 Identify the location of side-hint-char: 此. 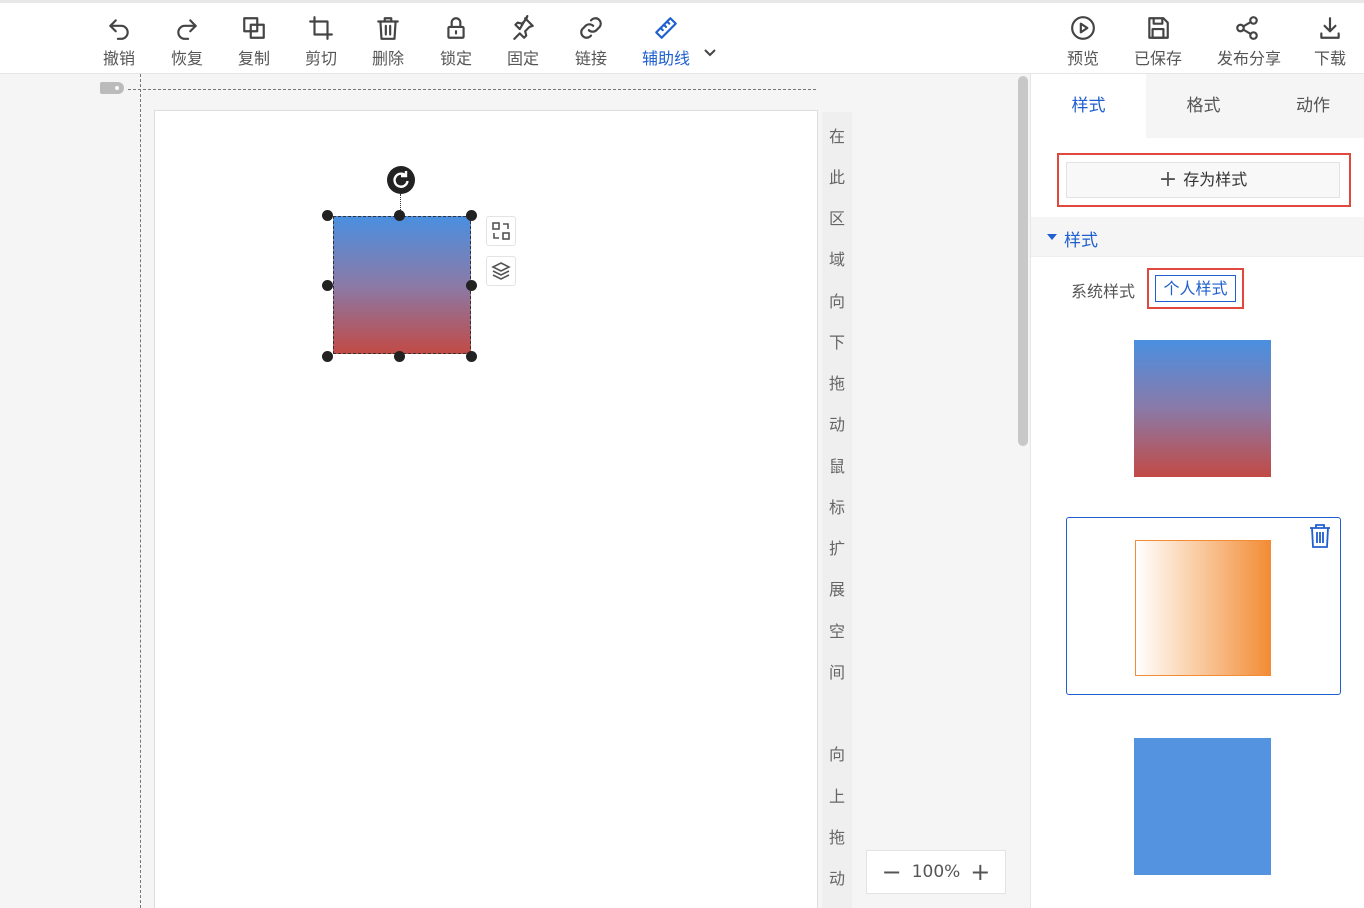
(836, 177).